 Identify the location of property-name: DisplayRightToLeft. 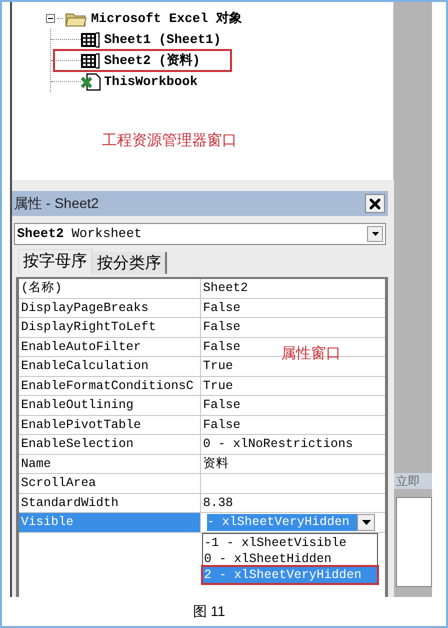
(110, 327).